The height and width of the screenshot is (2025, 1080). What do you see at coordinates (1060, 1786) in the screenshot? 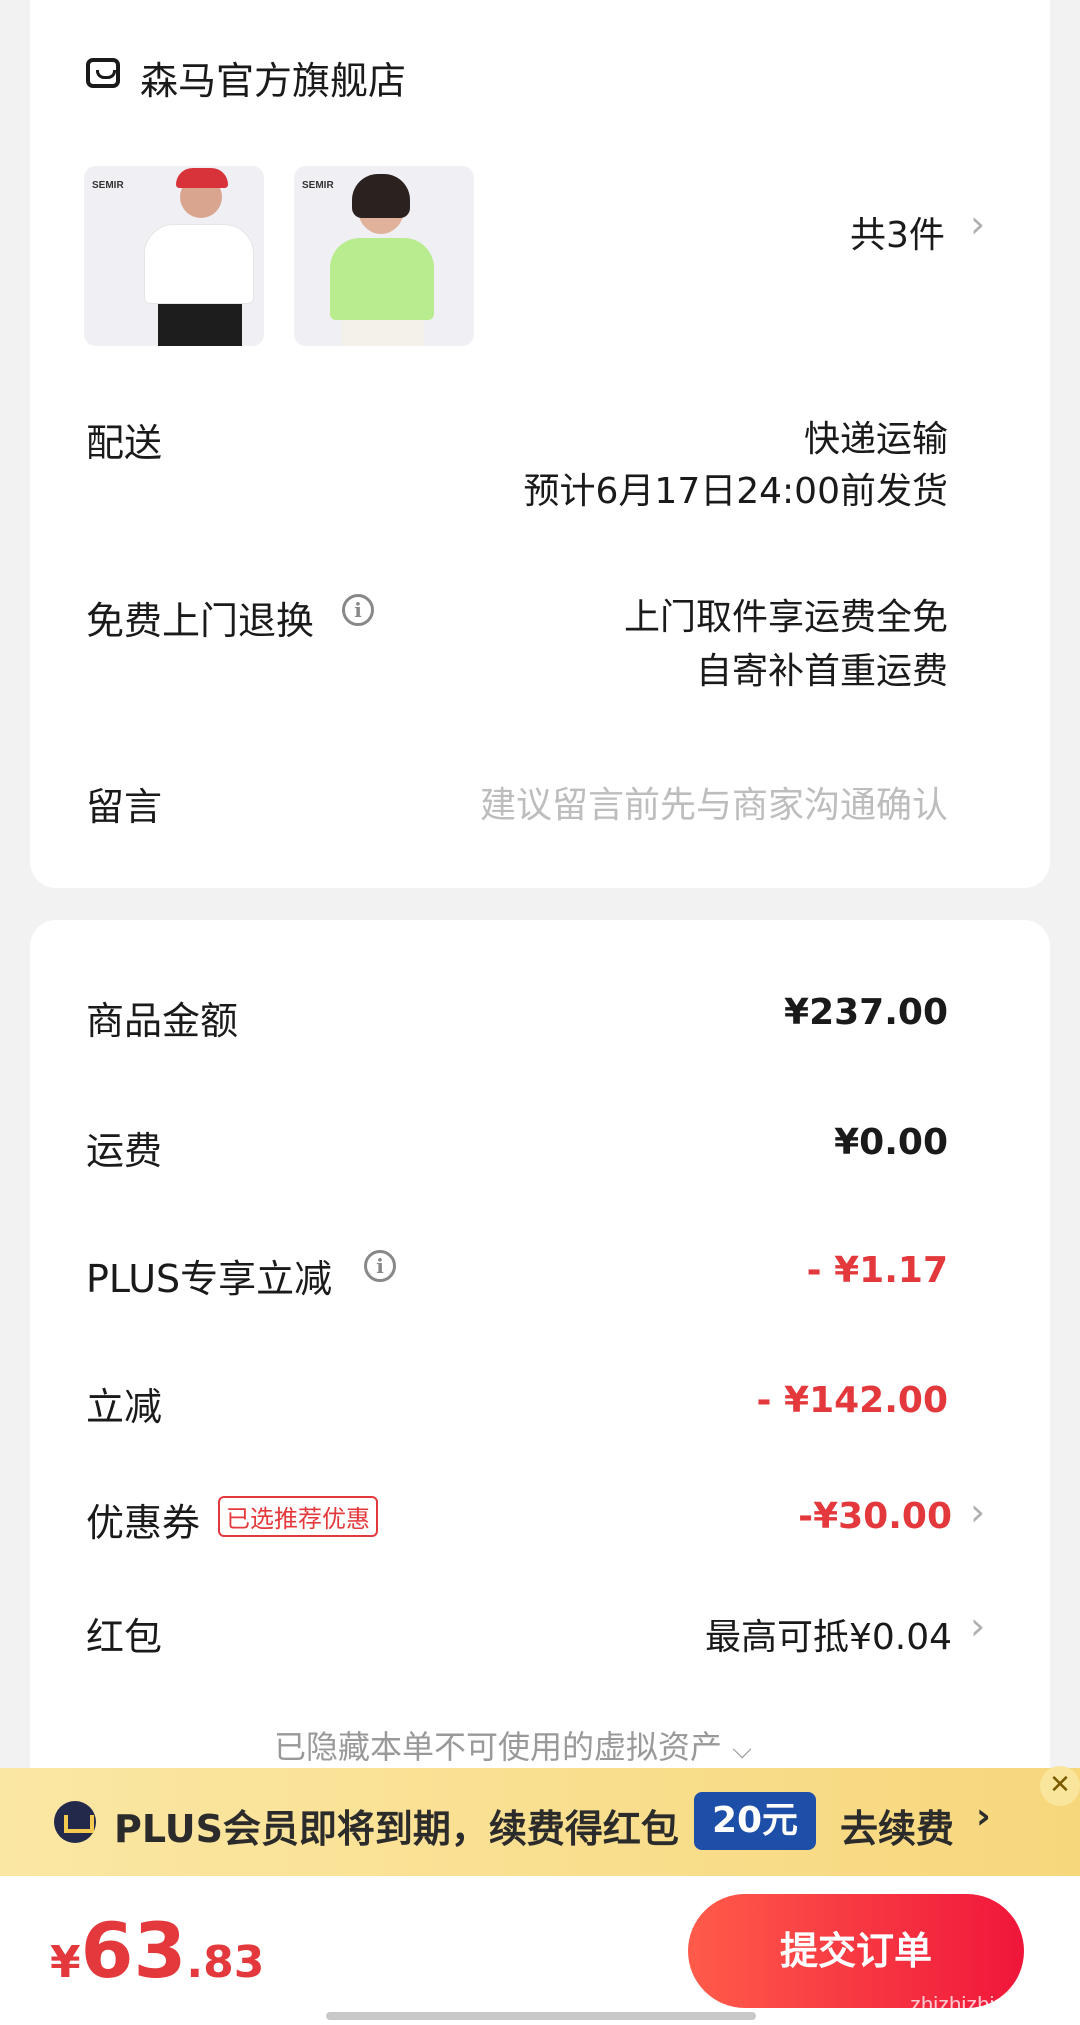
I see `close-icon: ✕` at bounding box center [1060, 1786].